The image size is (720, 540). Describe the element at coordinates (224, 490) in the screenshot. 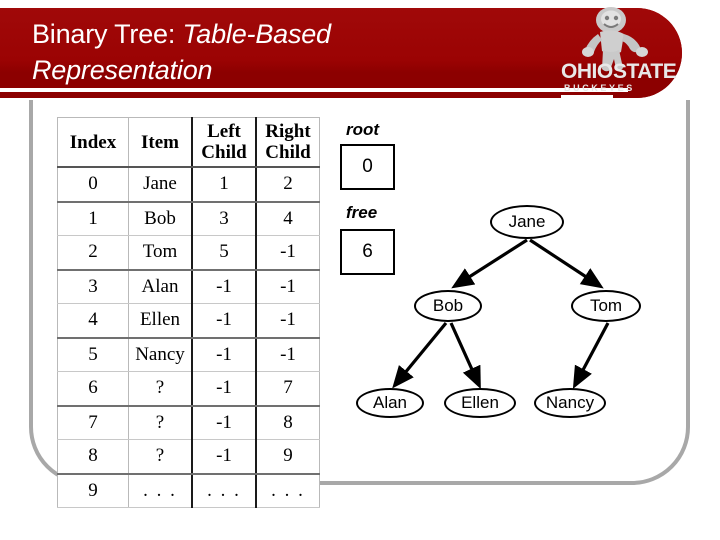

I see `cell-left: . . .` at that location.